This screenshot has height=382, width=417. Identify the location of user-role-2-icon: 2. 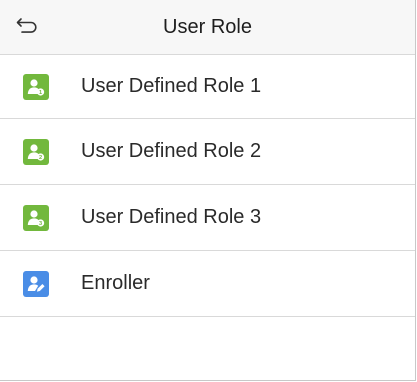
(36, 151).